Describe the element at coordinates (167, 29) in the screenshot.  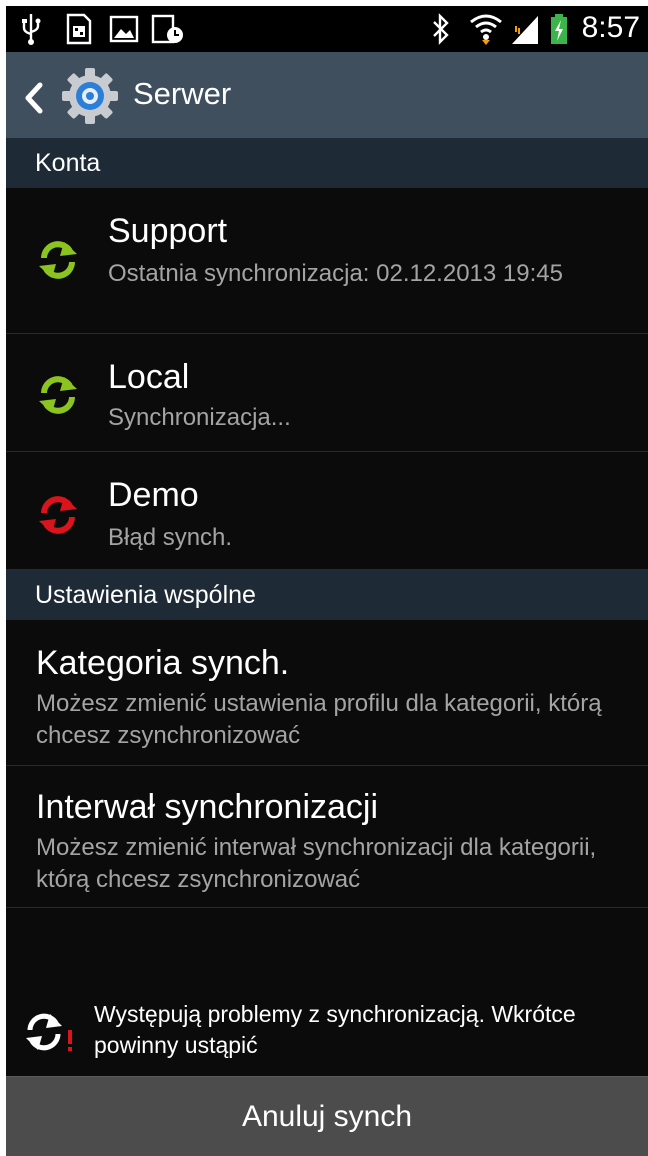
I see `screenshot-icon` at that location.